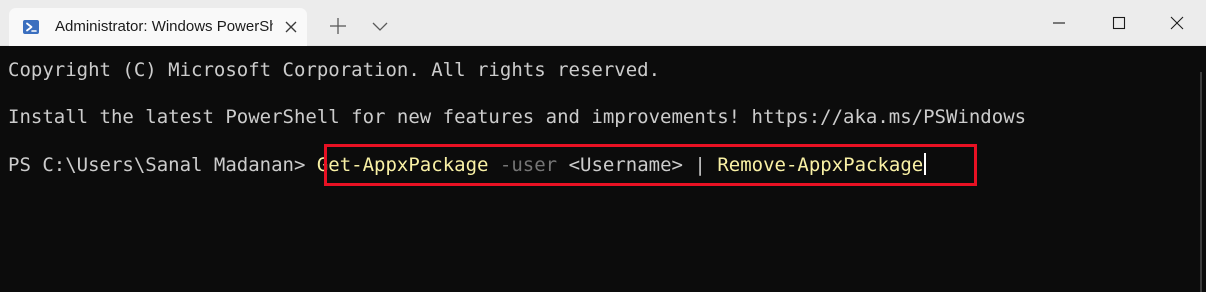 The width and height of the screenshot is (1206, 292). I want to click on window-close-button, so click(1177, 23).